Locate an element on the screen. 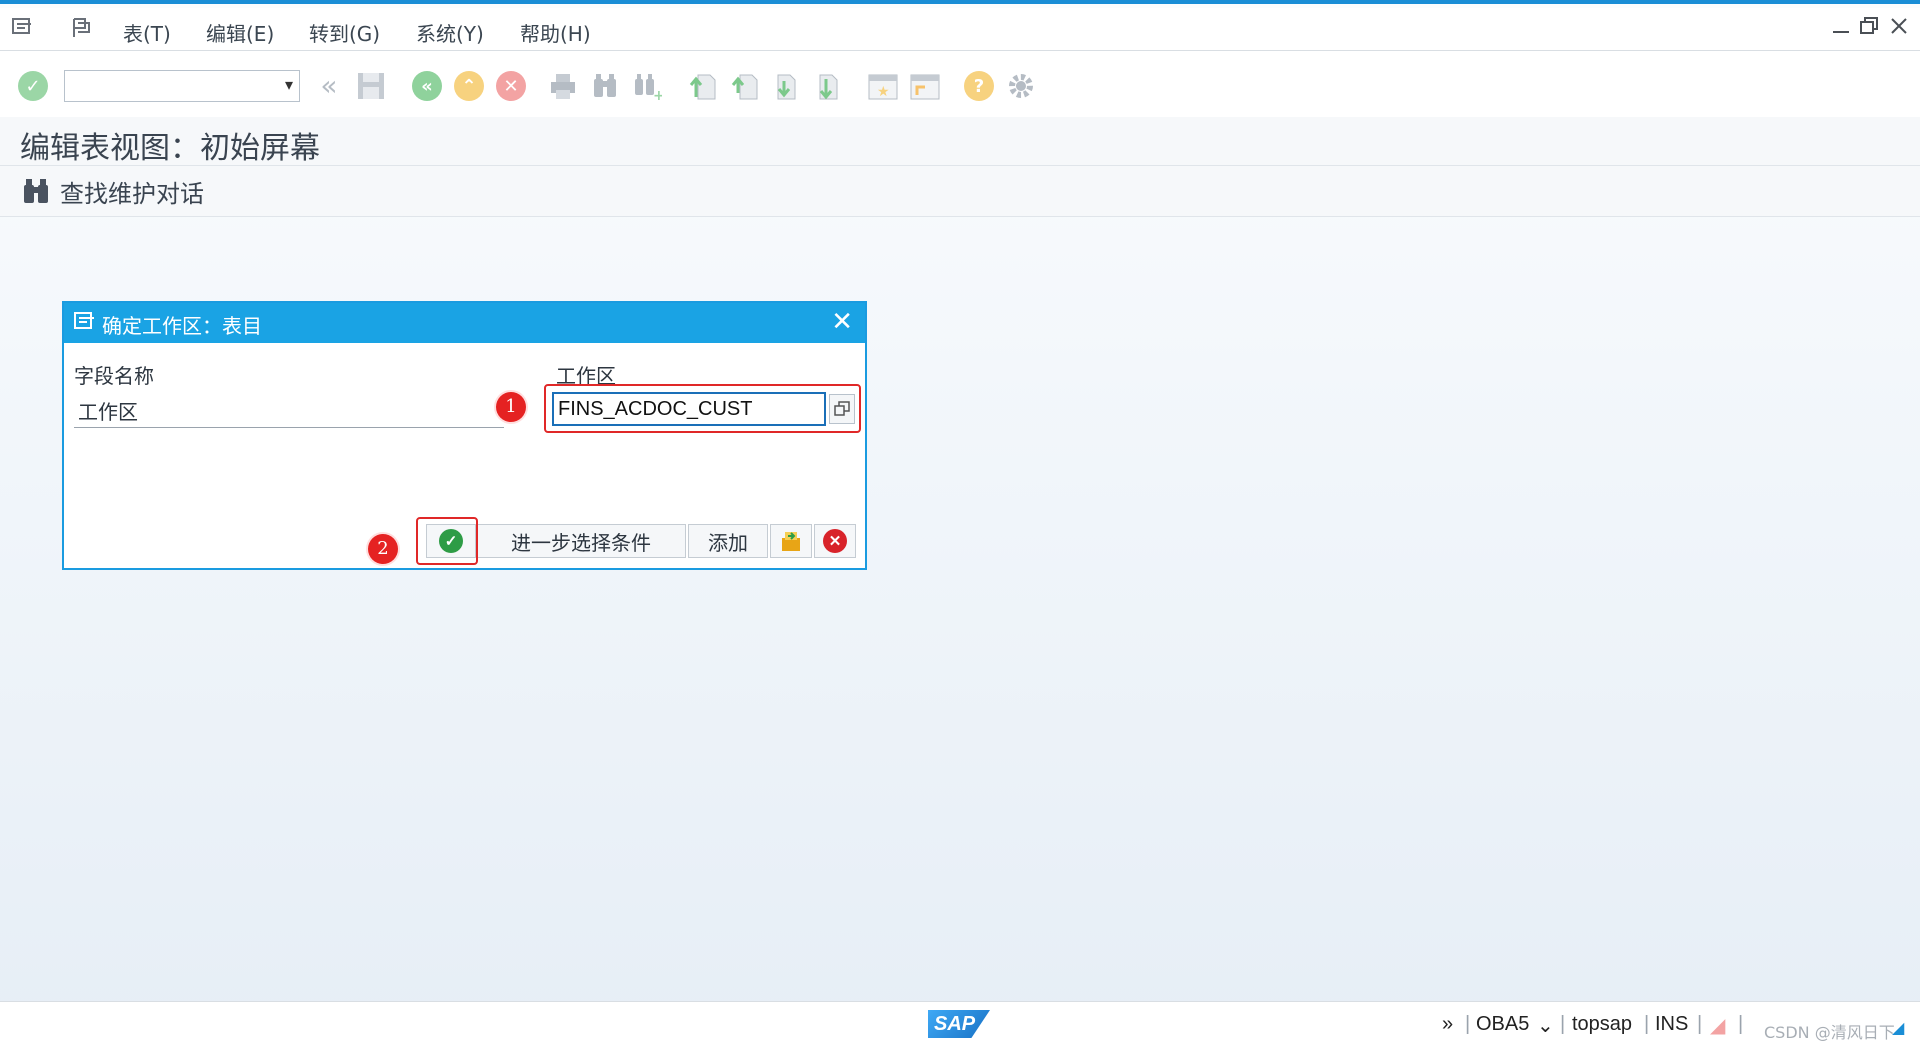 This screenshot has height=1047, width=1920. create-session-icon: ★ is located at coordinates (883, 86).